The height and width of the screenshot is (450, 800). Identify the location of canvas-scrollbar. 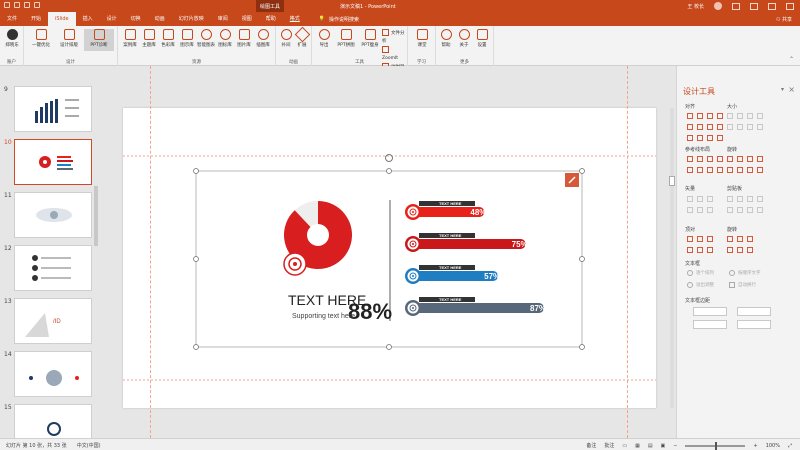
(672, 258).